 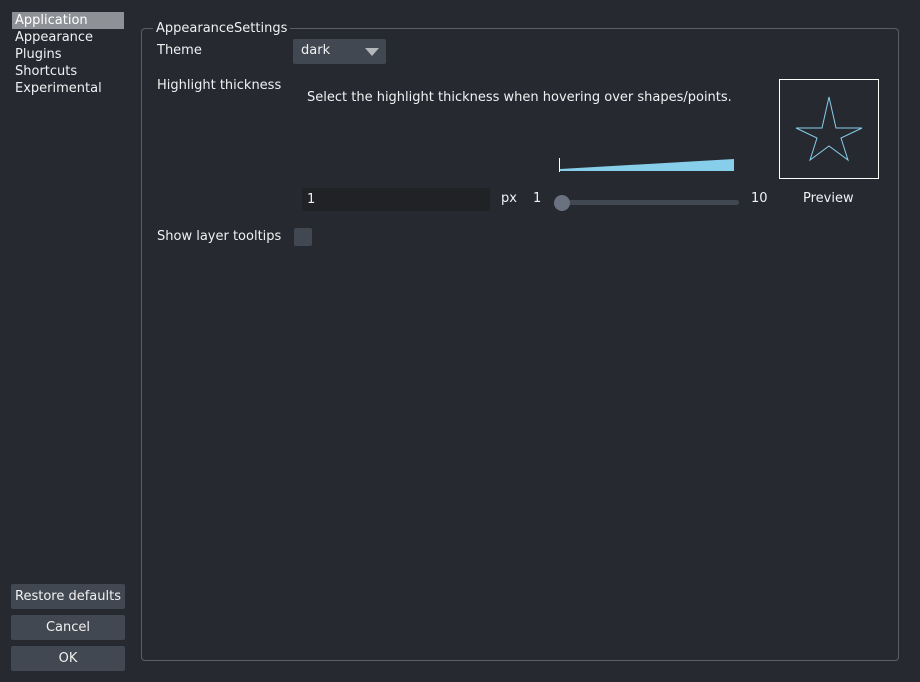 What do you see at coordinates (68, 71) in the screenshot?
I see `nav-item-shortcuts: Shortcuts` at bounding box center [68, 71].